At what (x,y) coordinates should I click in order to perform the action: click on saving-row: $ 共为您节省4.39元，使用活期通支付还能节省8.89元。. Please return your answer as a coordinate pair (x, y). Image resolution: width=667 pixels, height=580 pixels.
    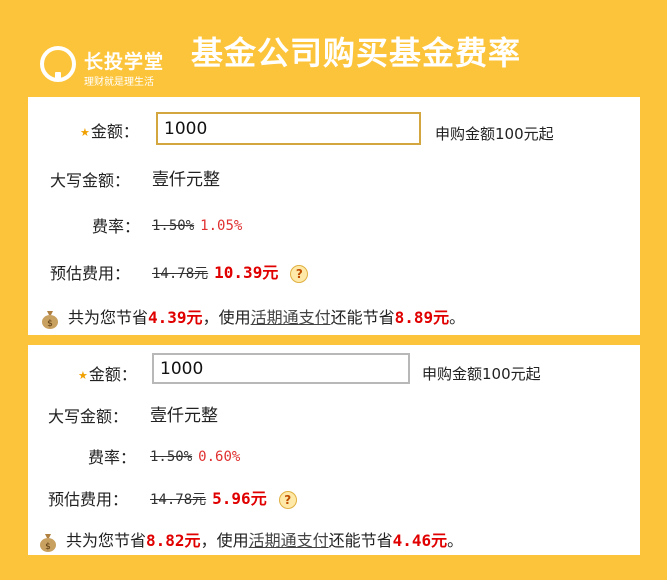
    Looking at the image, I should click on (252, 316).